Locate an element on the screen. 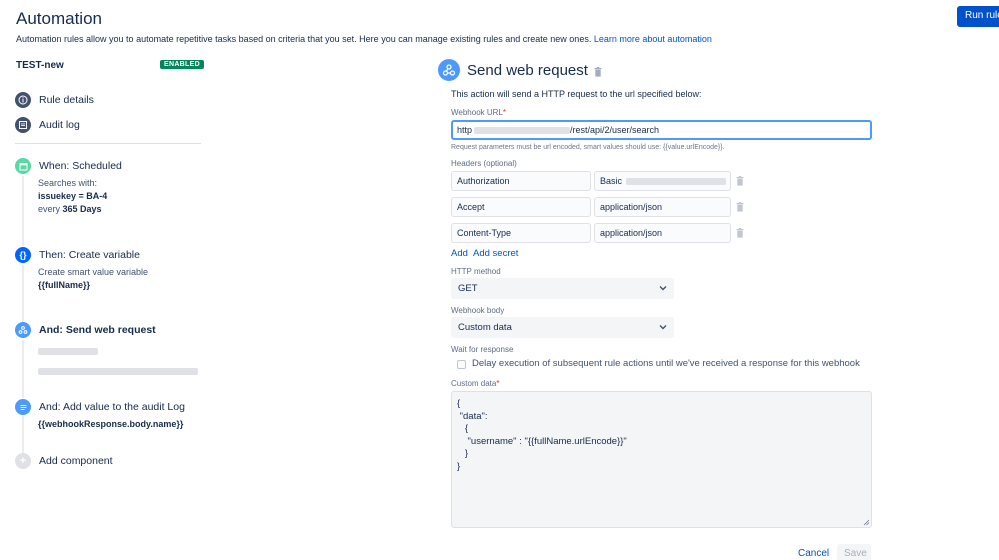 The width and height of the screenshot is (999, 560). trigger-schedule-value: 365 Days is located at coordinates (82, 209).